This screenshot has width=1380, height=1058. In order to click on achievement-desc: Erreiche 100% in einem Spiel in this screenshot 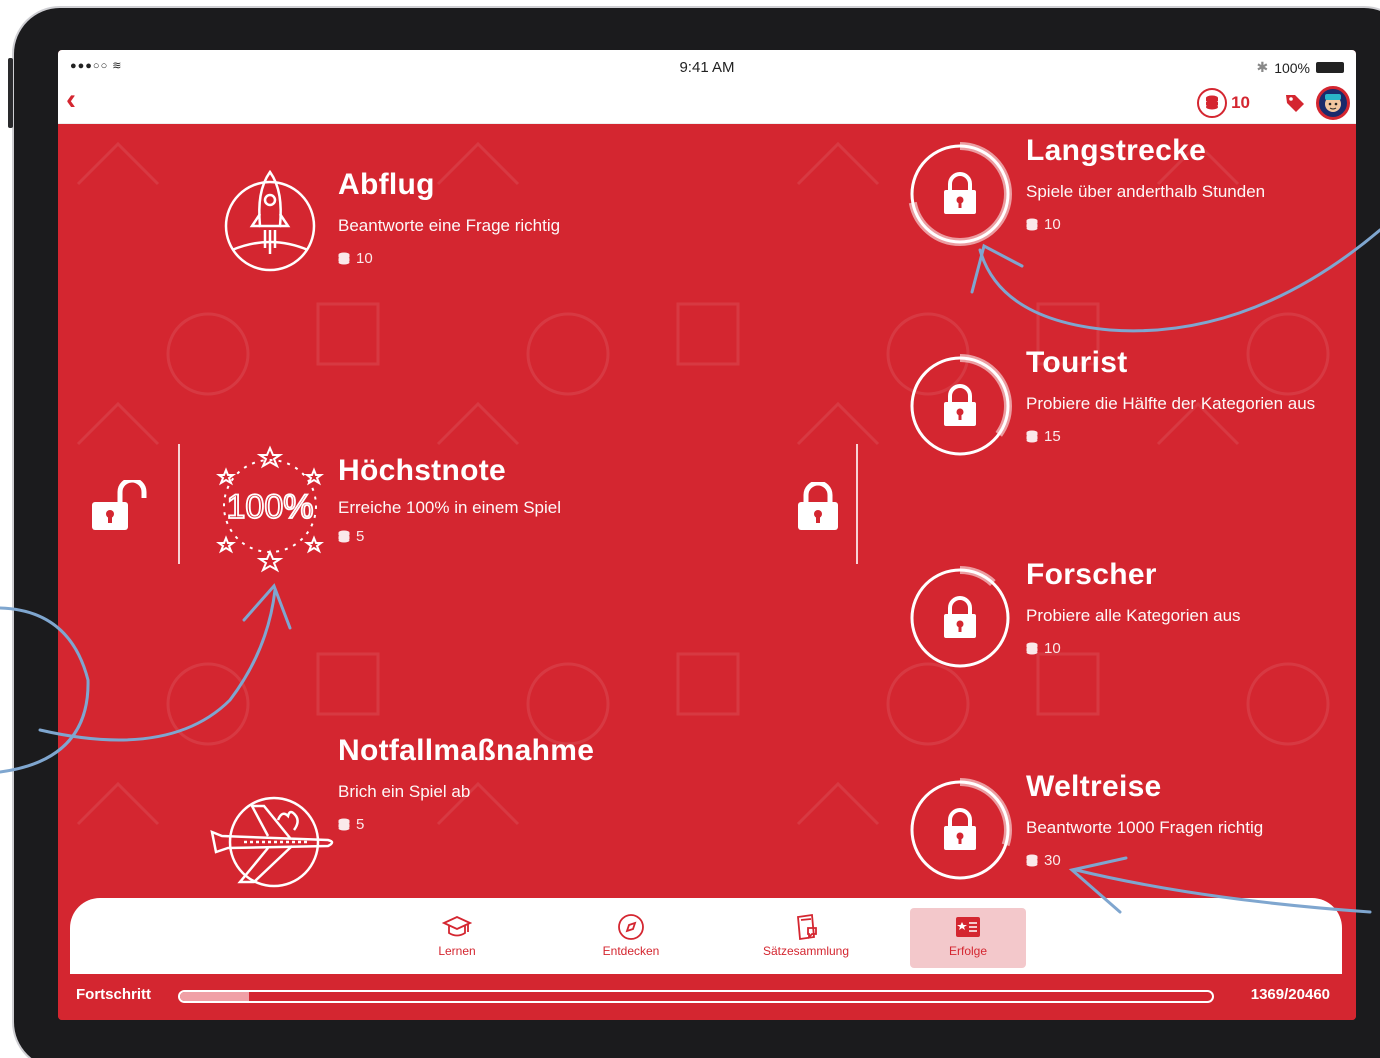, I will do `click(450, 507)`.